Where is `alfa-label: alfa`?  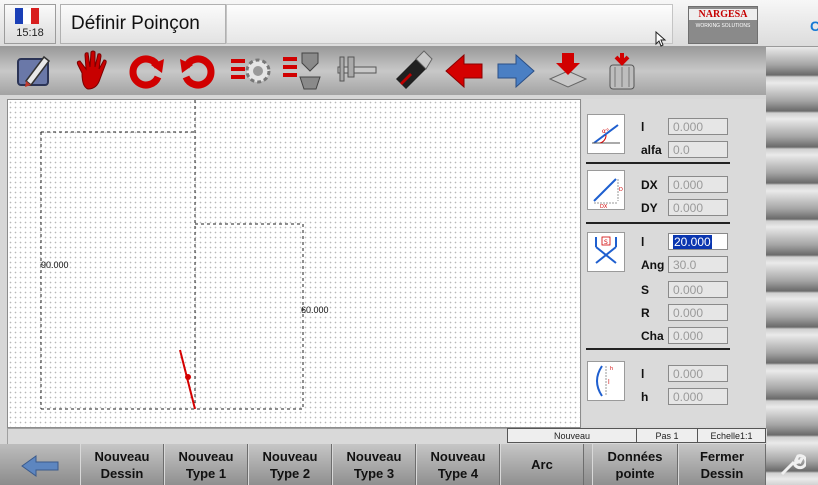 alfa-label: alfa is located at coordinates (651, 150).